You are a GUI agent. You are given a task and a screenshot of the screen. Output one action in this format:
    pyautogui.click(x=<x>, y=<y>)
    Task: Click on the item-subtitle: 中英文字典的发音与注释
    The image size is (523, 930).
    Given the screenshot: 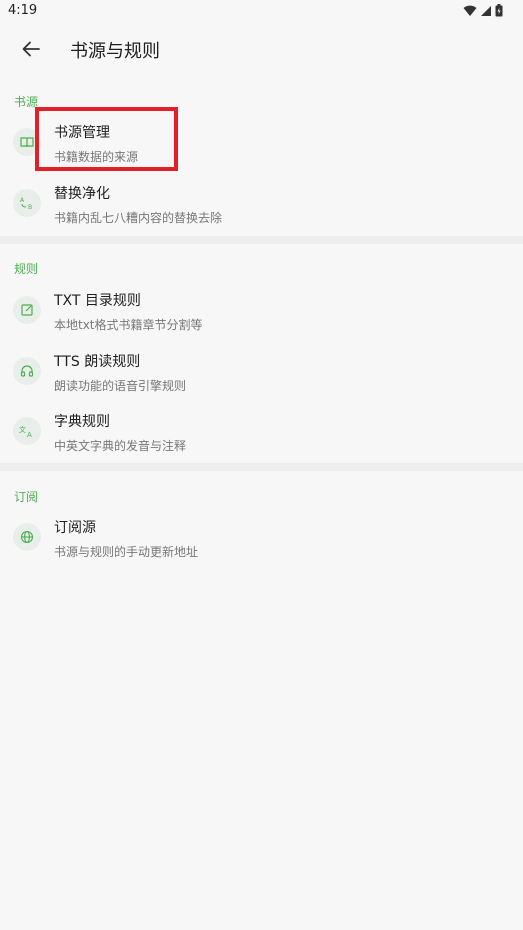 What is the action you would take?
    pyautogui.click(x=120, y=446)
    